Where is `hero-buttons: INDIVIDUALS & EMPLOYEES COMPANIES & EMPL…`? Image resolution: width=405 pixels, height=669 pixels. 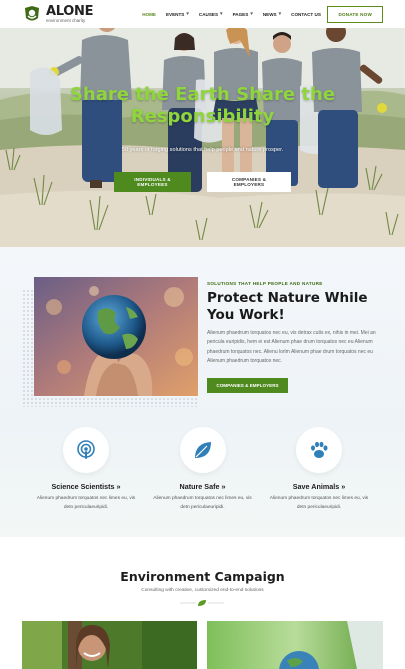
hero-buttons: INDIVIDUALS & EMPLOYEES COMPANIES & EMPL… is located at coordinates (202, 182).